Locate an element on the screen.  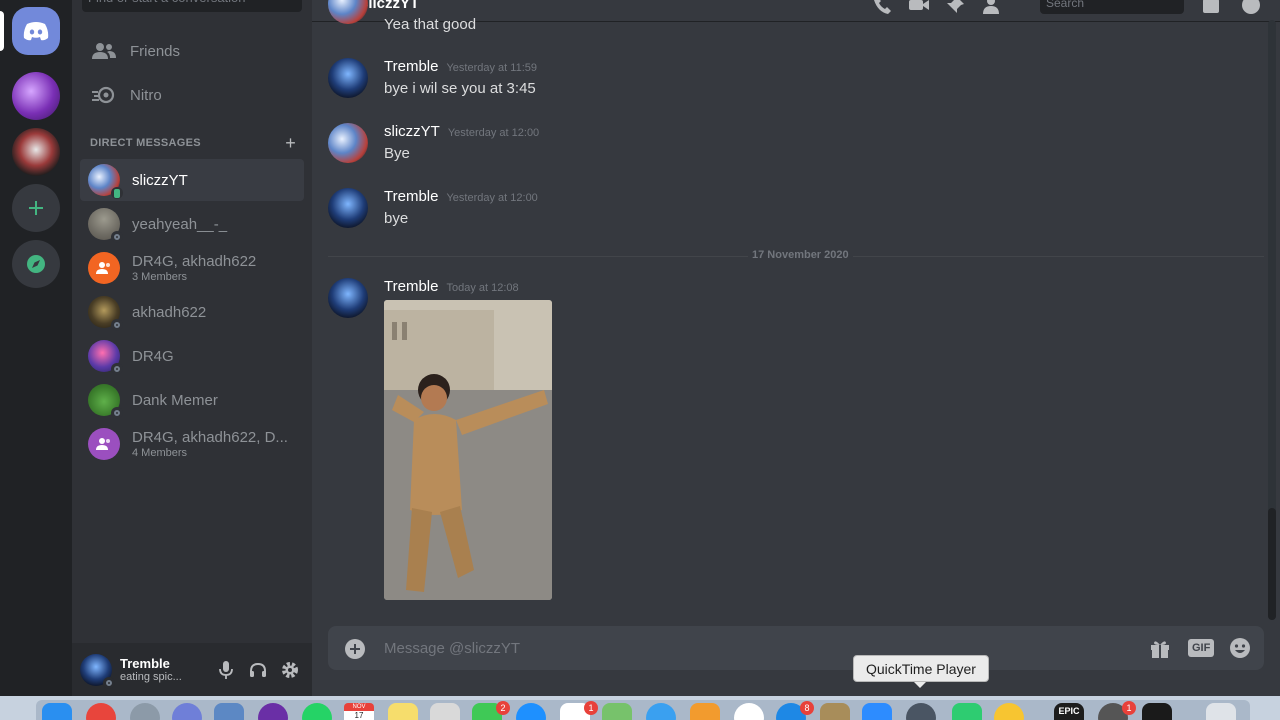
message-text: Yea that good is located at coordinates (430, 24).